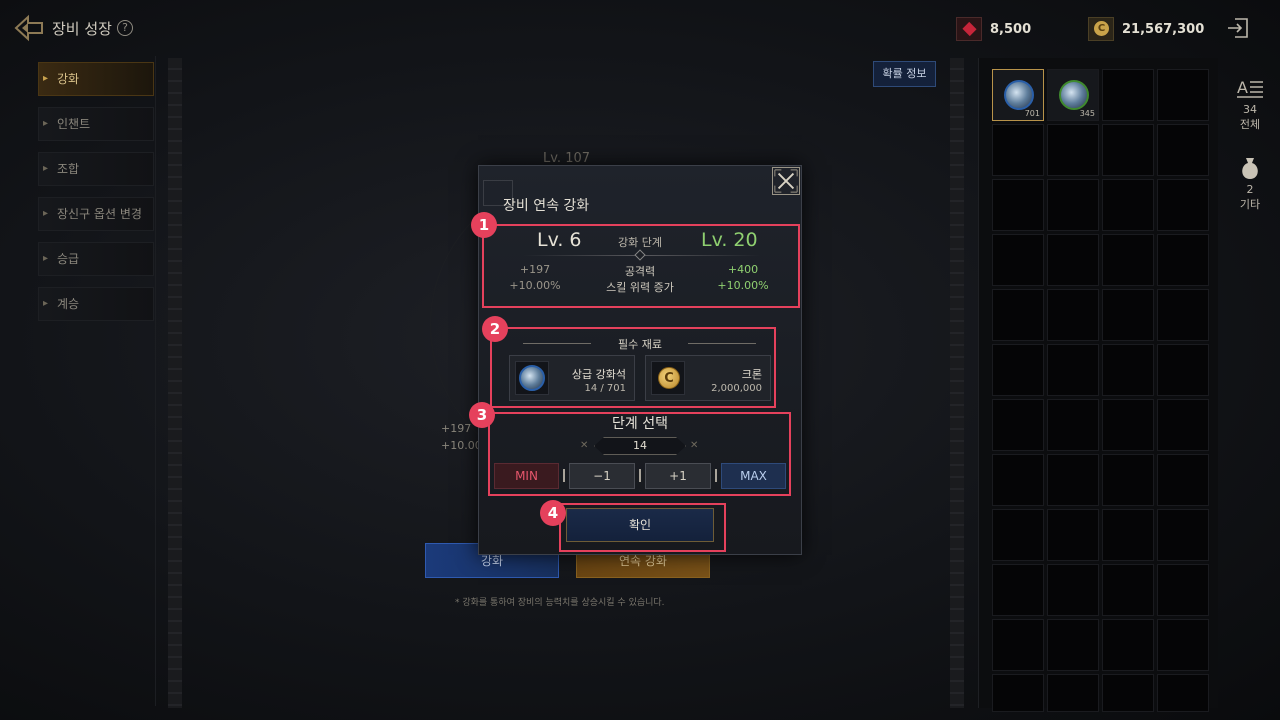  What do you see at coordinates (729, 240) in the screenshot?
I see `target-level: Lv. 20` at bounding box center [729, 240].